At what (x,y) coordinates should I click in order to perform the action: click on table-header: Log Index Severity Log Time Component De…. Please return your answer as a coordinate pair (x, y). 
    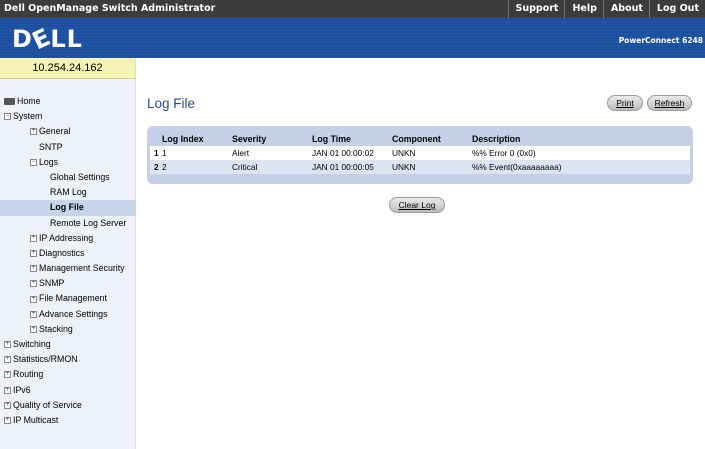
    Looking at the image, I should click on (420, 139).